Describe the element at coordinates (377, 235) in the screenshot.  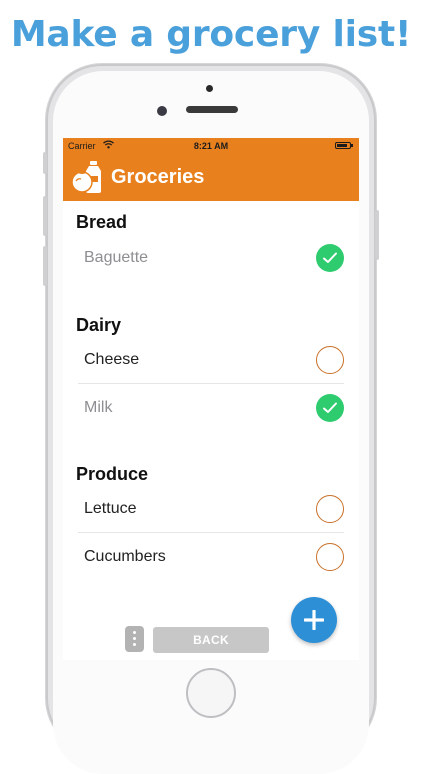
I see `power-button` at that location.